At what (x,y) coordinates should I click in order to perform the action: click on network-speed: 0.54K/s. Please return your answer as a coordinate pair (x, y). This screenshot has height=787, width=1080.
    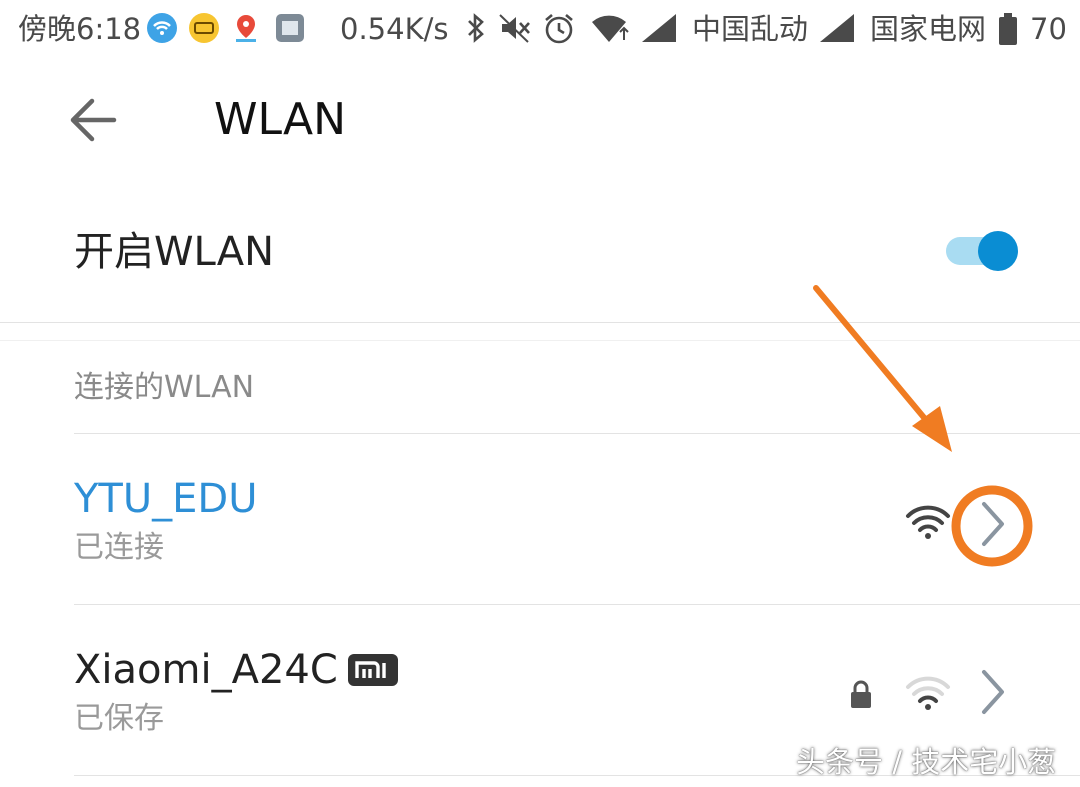
    Looking at the image, I should click on (394, 29).